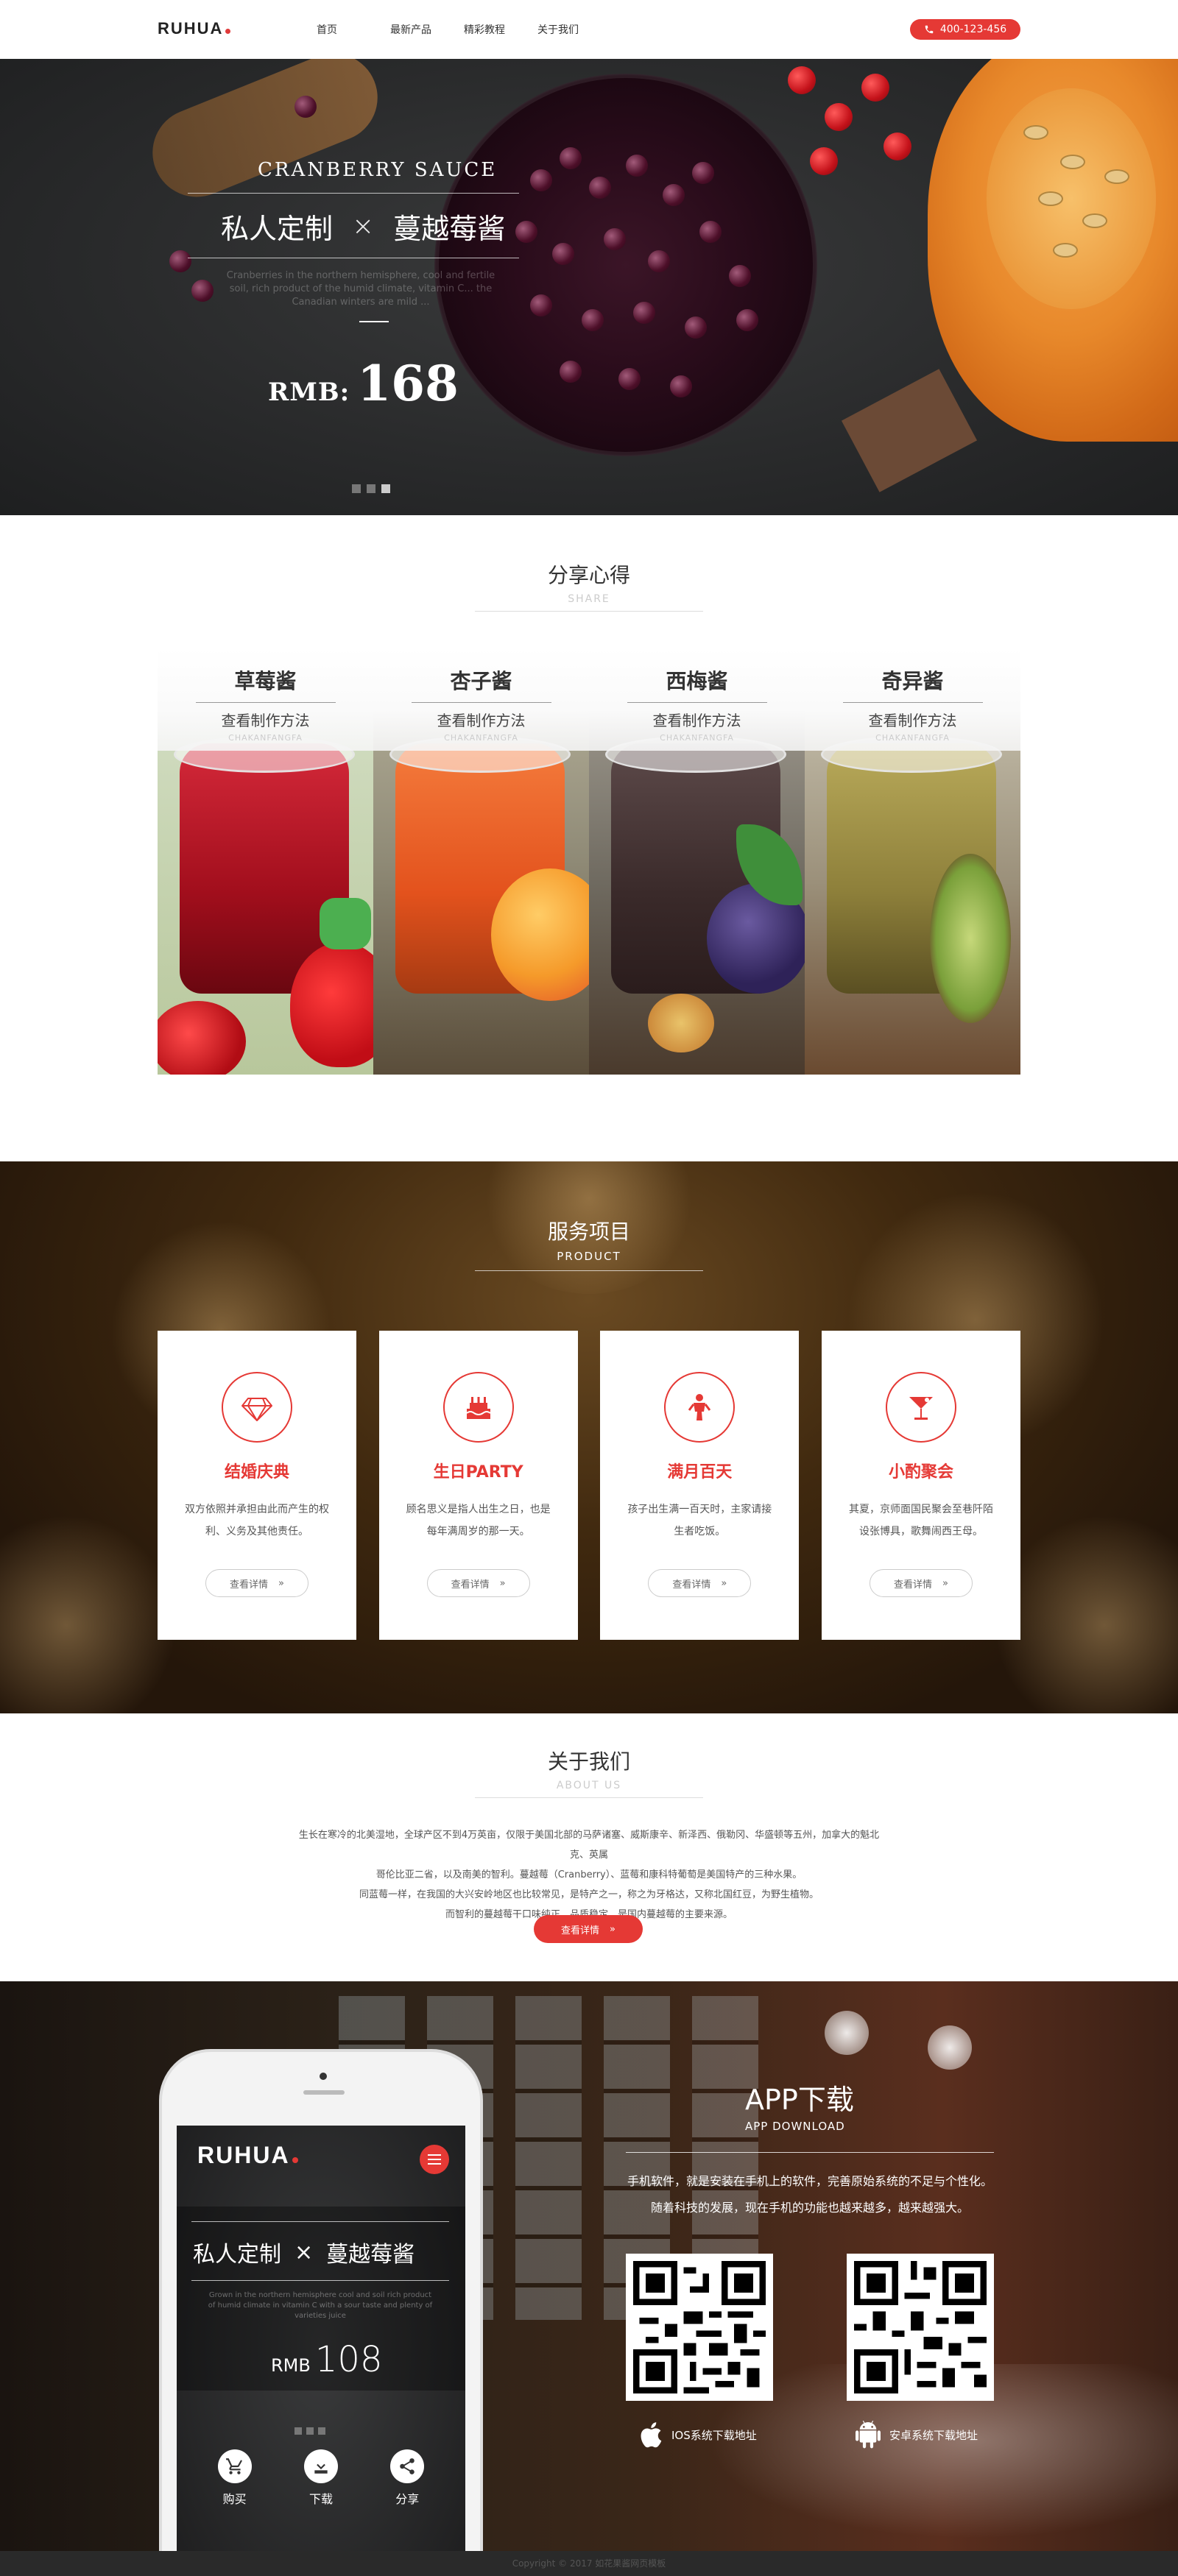  What do you see at coordinates (933, 2435) in the screenshot?
I see `android-link-label: 安卓系统下载地址` at bounding box center [933, 2435].